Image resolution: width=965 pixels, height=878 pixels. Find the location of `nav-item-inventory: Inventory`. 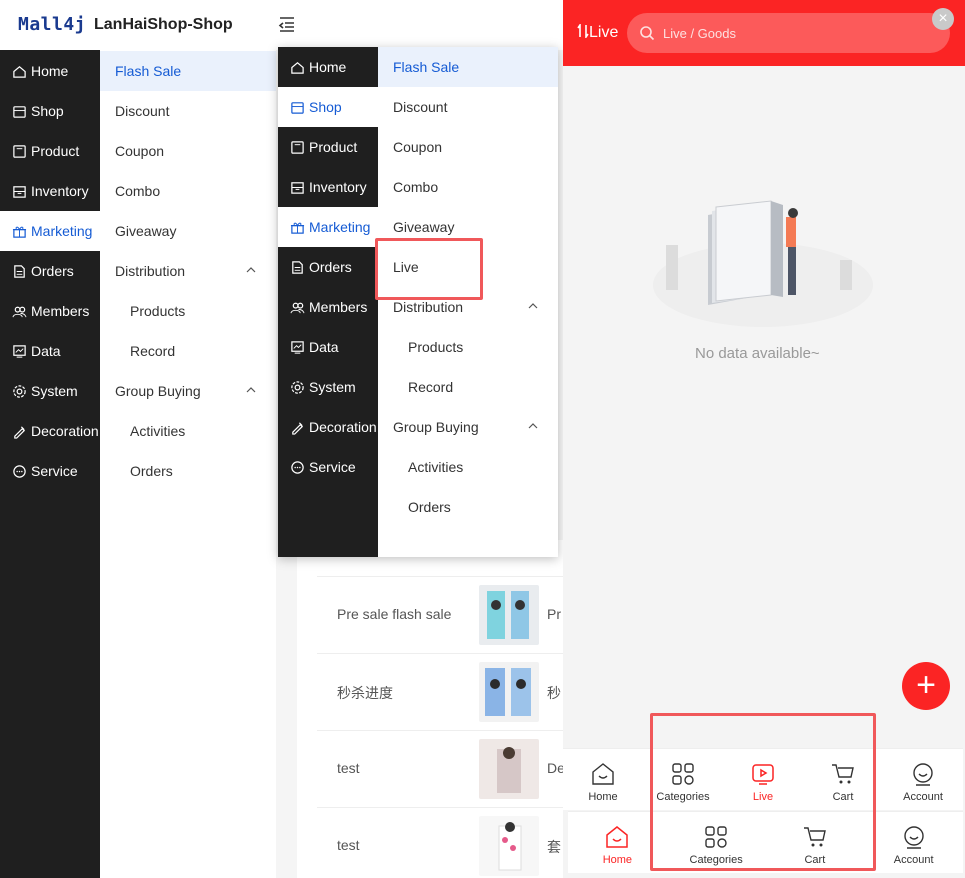

nav-item-inventory: Inventory is located at coordinates (50, 191).